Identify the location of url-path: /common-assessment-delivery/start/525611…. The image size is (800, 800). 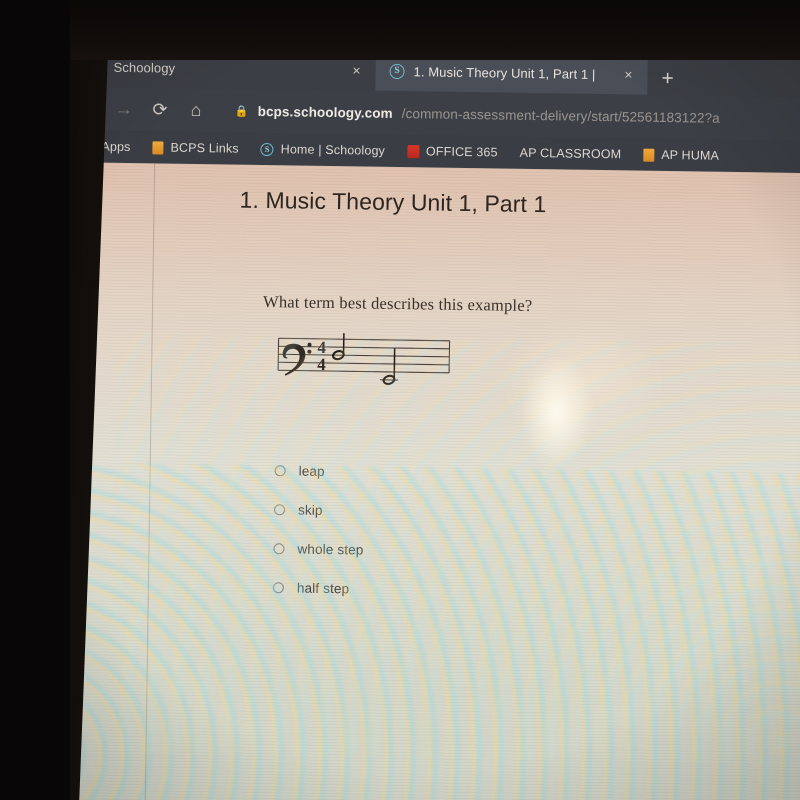
(560, 115).